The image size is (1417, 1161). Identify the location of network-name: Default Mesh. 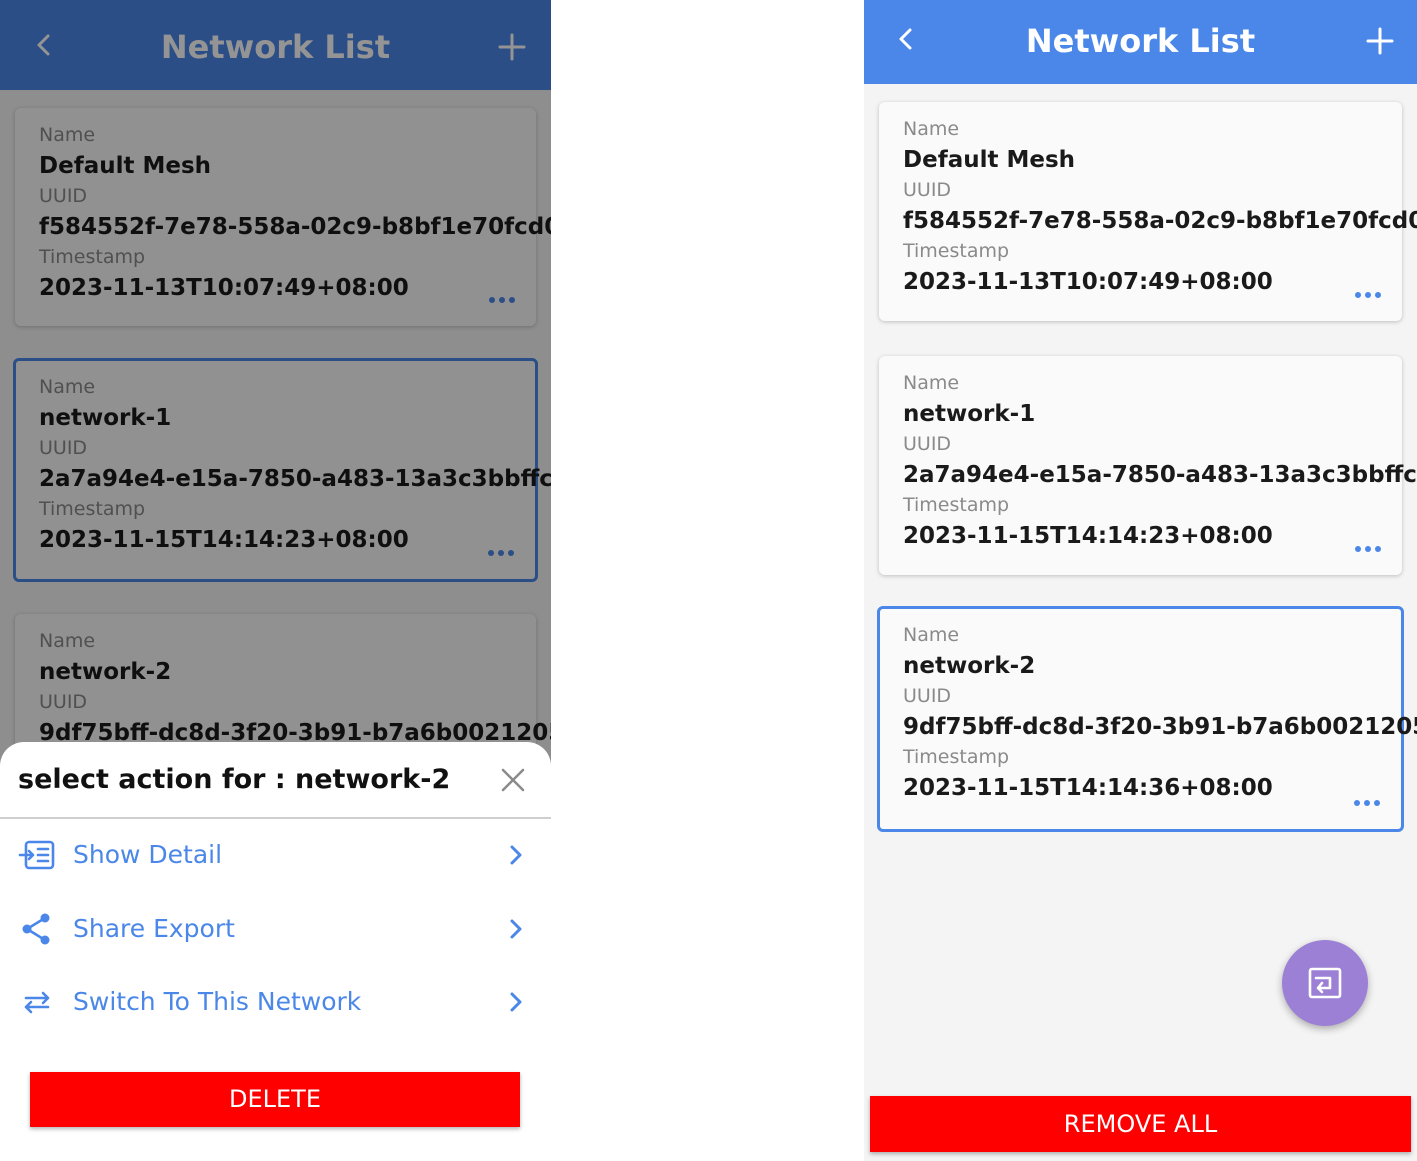
(989, 160).